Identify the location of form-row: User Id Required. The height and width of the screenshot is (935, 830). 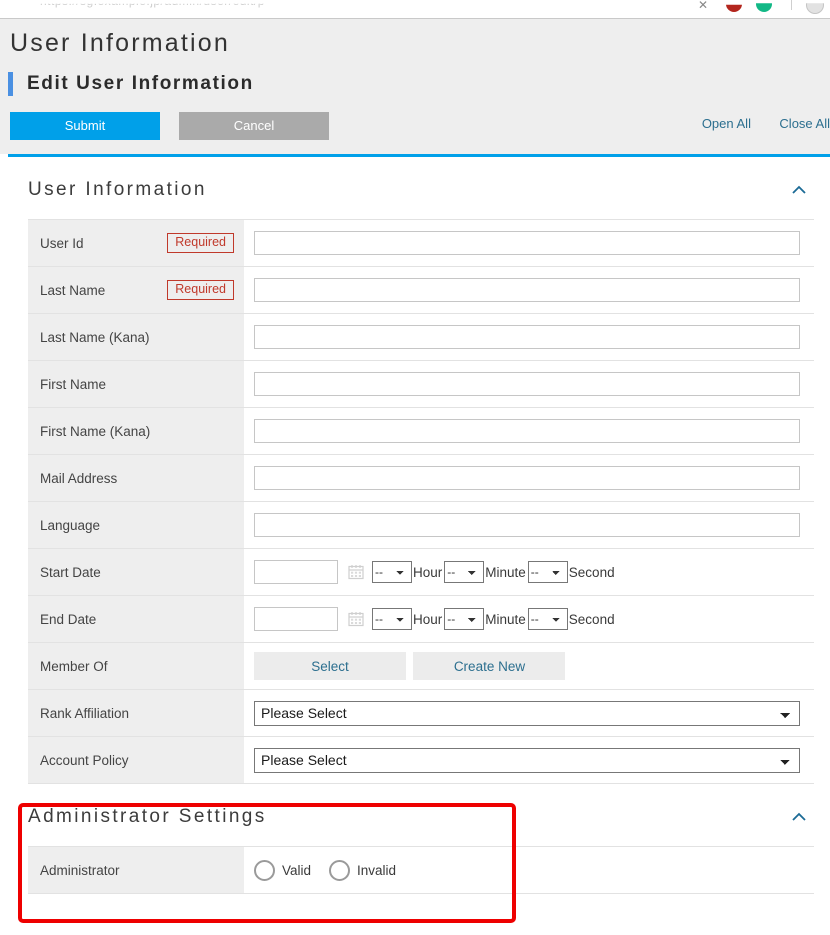
(421, 243).